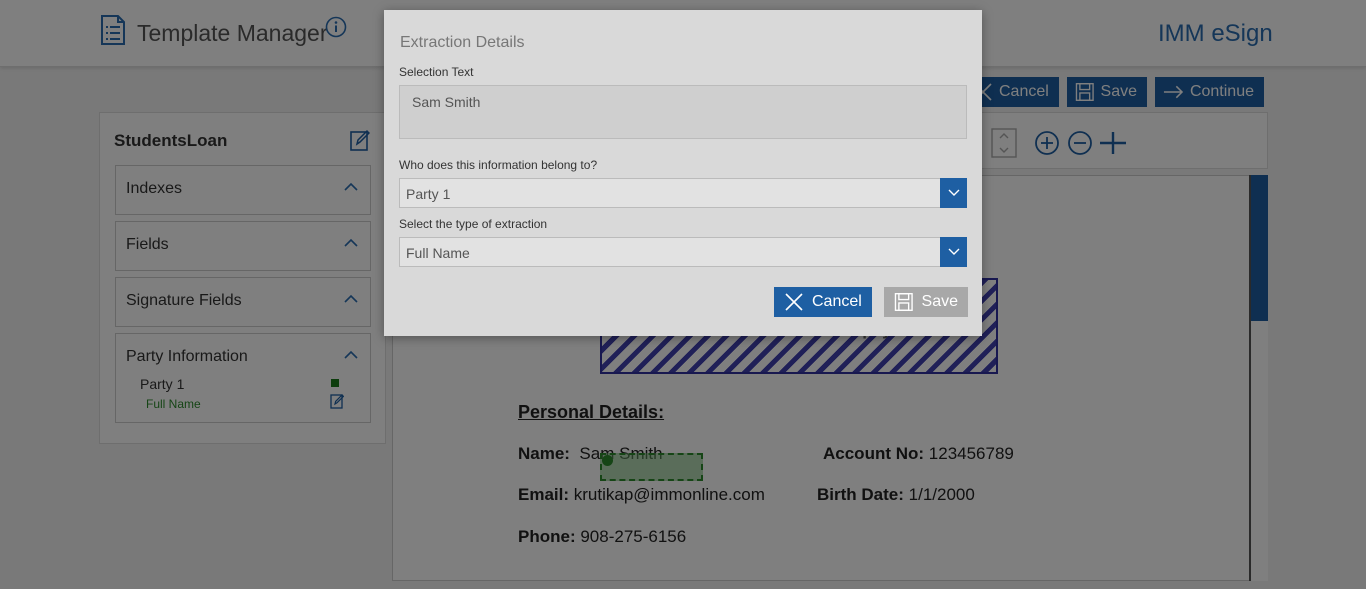 The height and width of the screenshot is (589, 1366). I want to click on party-select: Party 1, so click(683, 193).